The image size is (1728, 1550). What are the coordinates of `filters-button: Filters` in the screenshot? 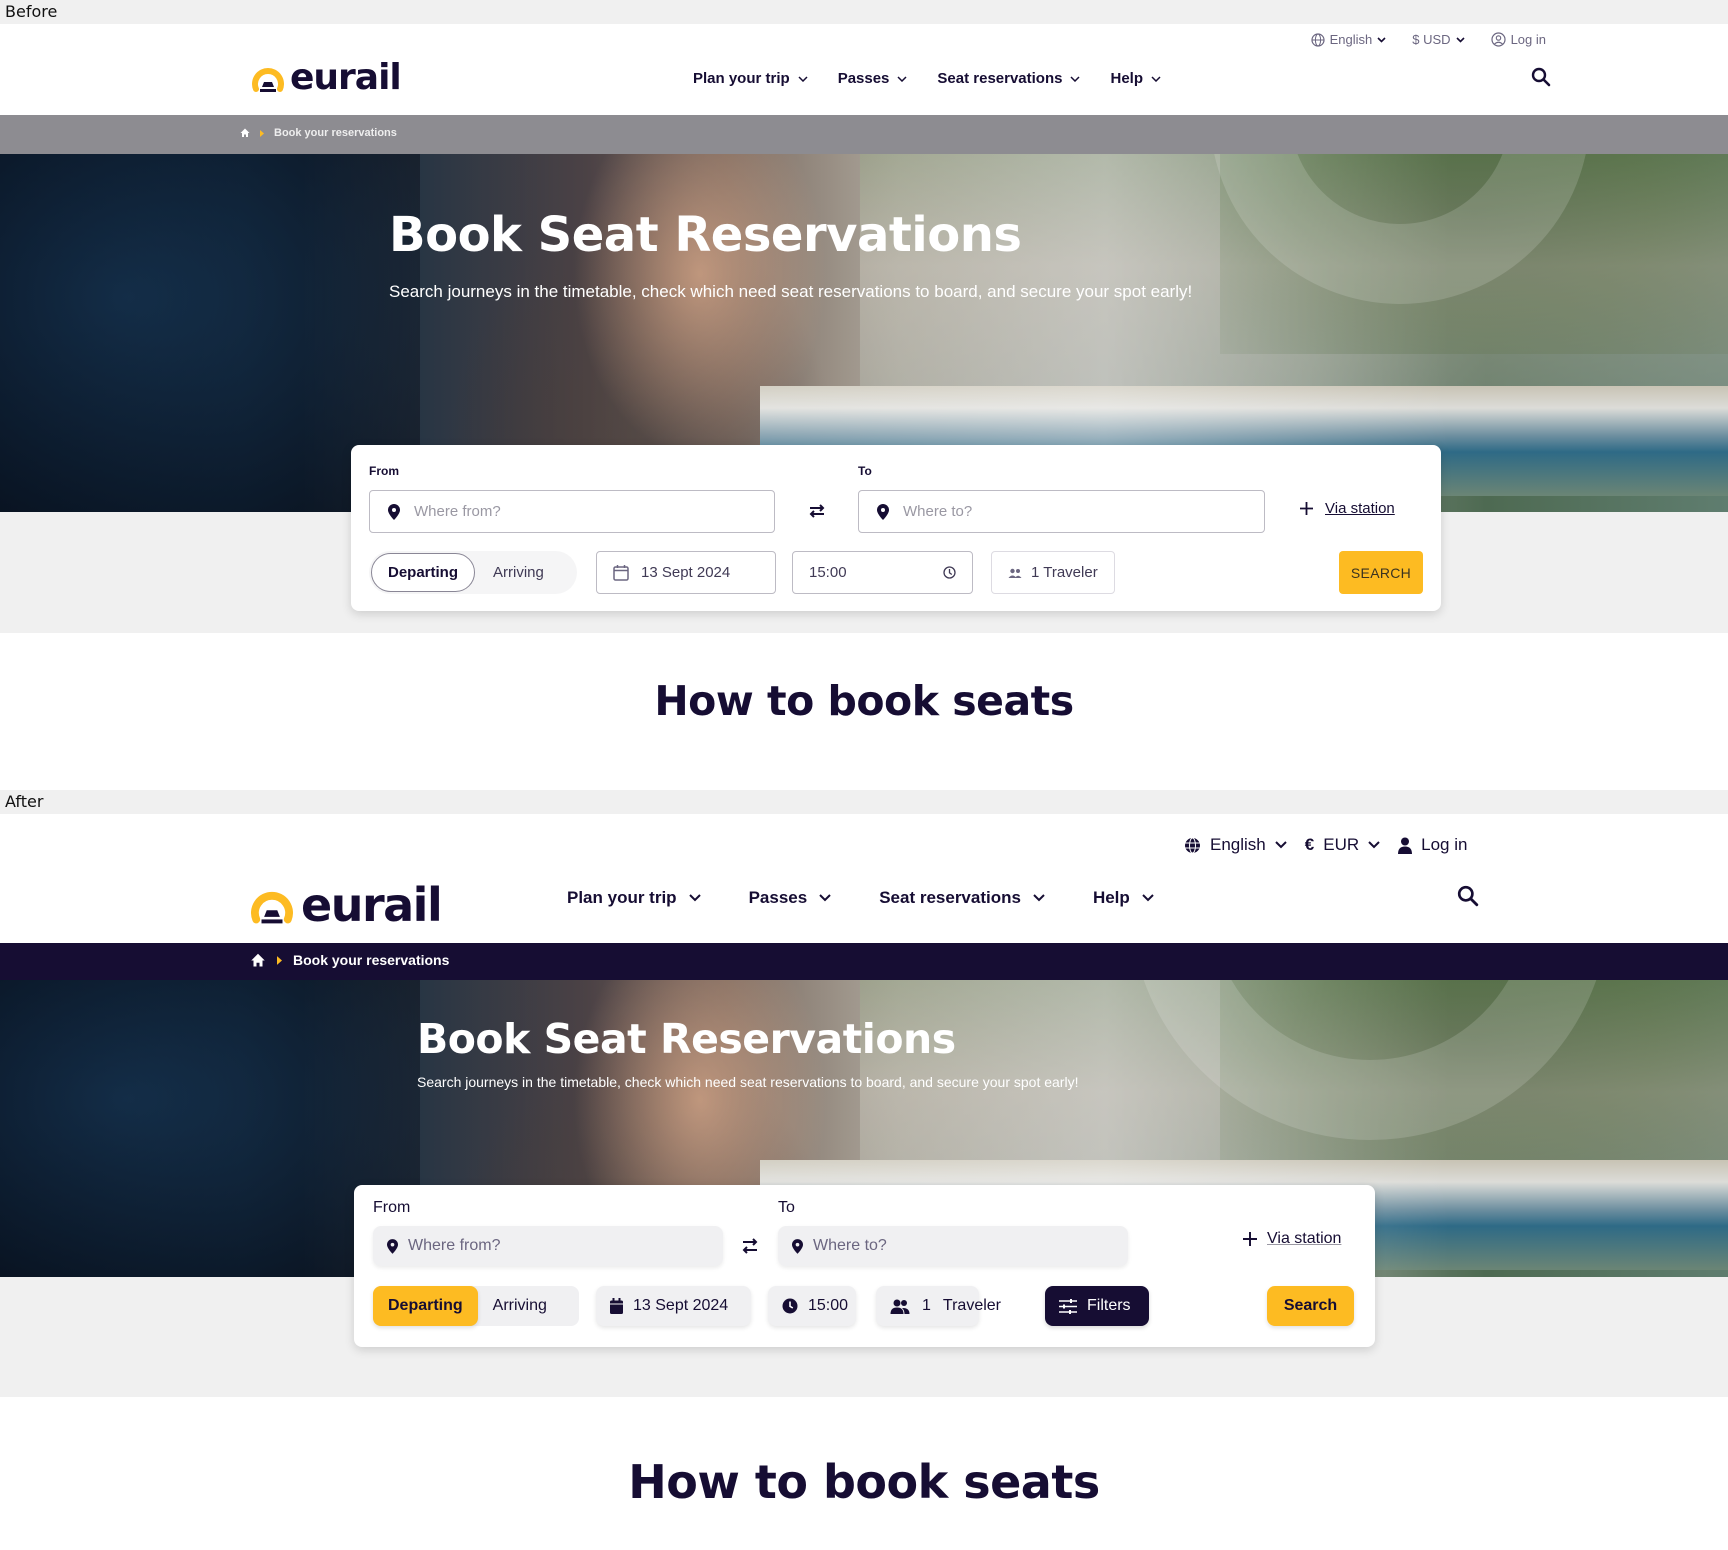 It's located at (1097, 1306).